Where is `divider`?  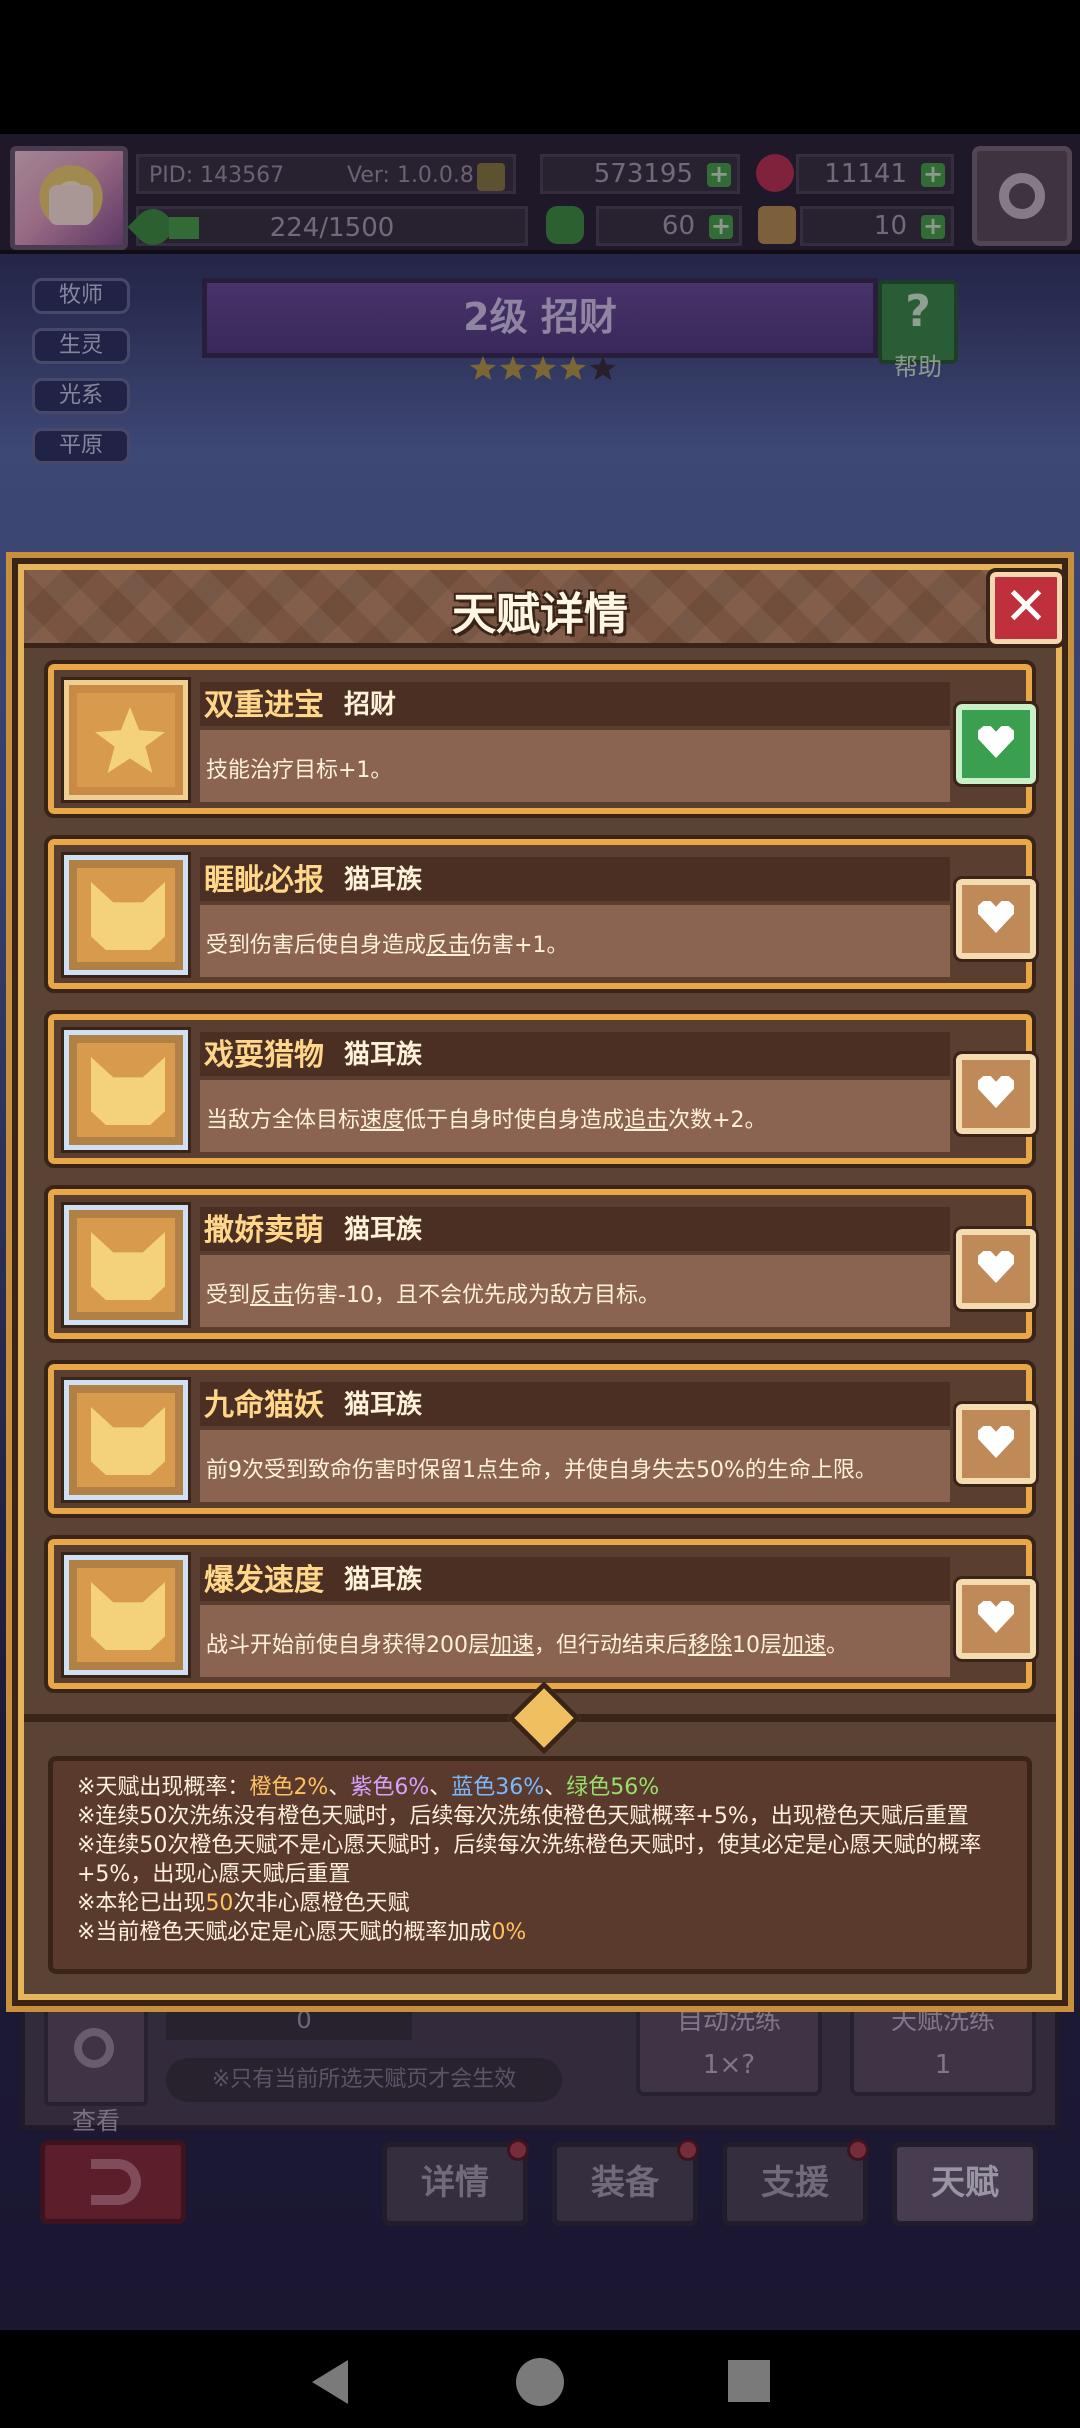
divider is located at coordinates (540, 1718).